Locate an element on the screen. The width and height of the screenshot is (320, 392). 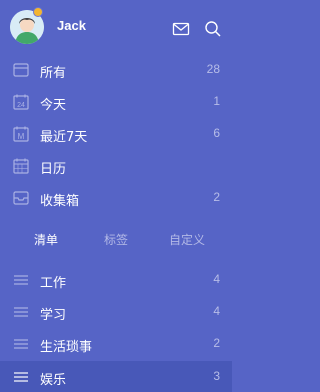
svg-text: 24 is located at coordinates (21, 105).